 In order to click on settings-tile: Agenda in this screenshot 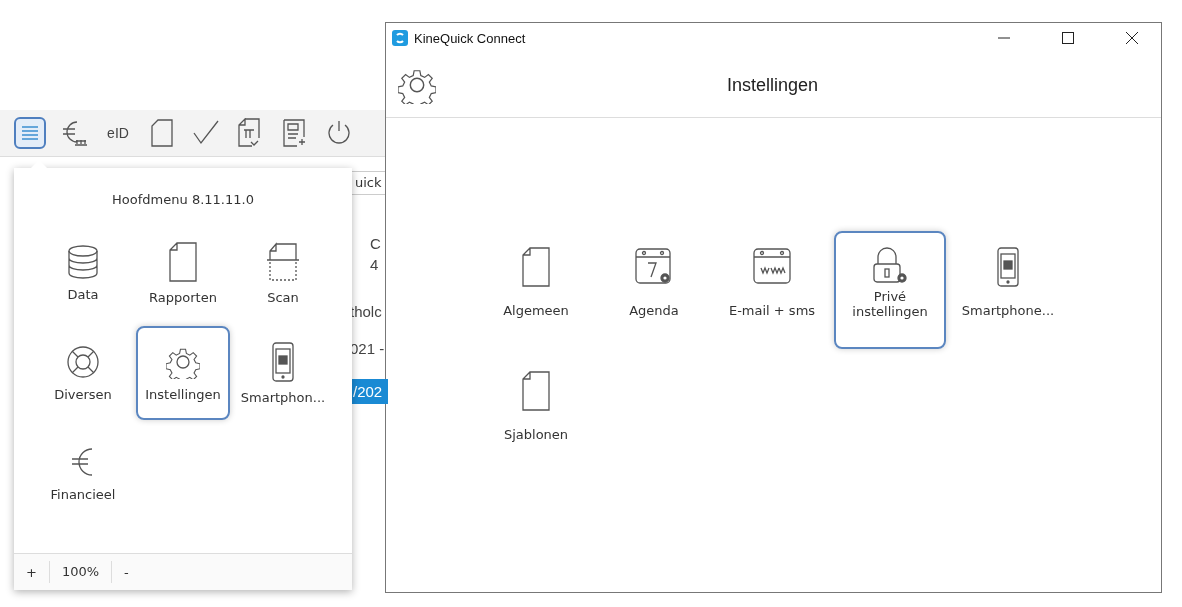, I will do `click(654, 290)`.